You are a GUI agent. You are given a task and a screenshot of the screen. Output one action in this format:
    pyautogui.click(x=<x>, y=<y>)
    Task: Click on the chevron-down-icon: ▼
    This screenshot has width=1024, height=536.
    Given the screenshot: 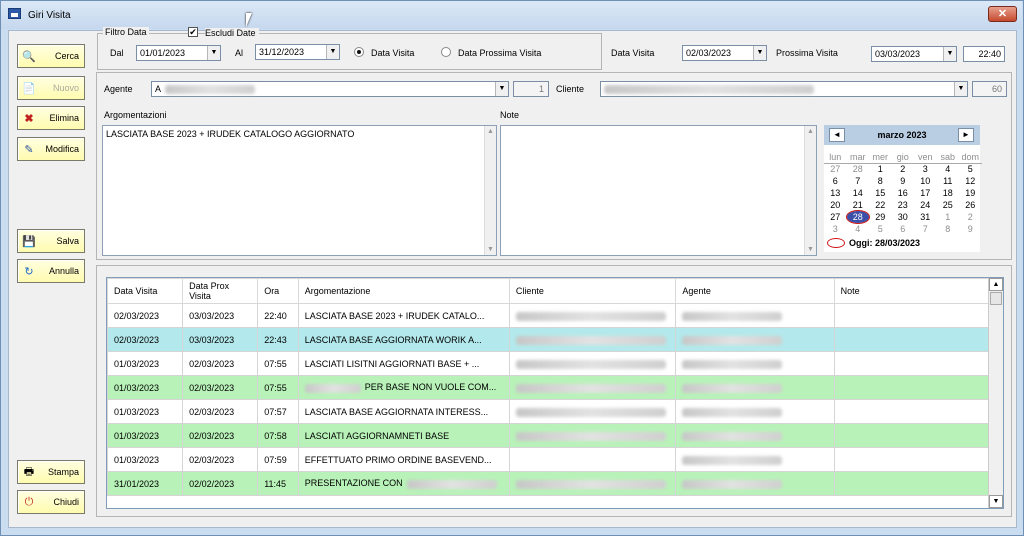 What is the action you would take?
    pyautogui.click(x=501, y=89)
    